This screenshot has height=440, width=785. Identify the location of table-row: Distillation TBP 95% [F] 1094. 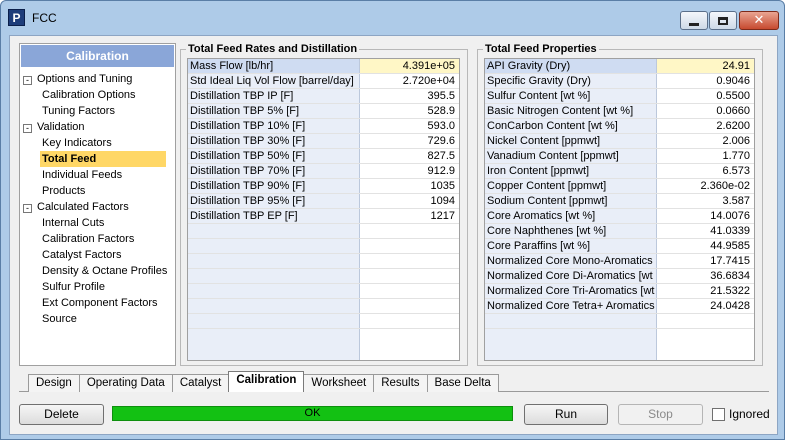
(323, 201).